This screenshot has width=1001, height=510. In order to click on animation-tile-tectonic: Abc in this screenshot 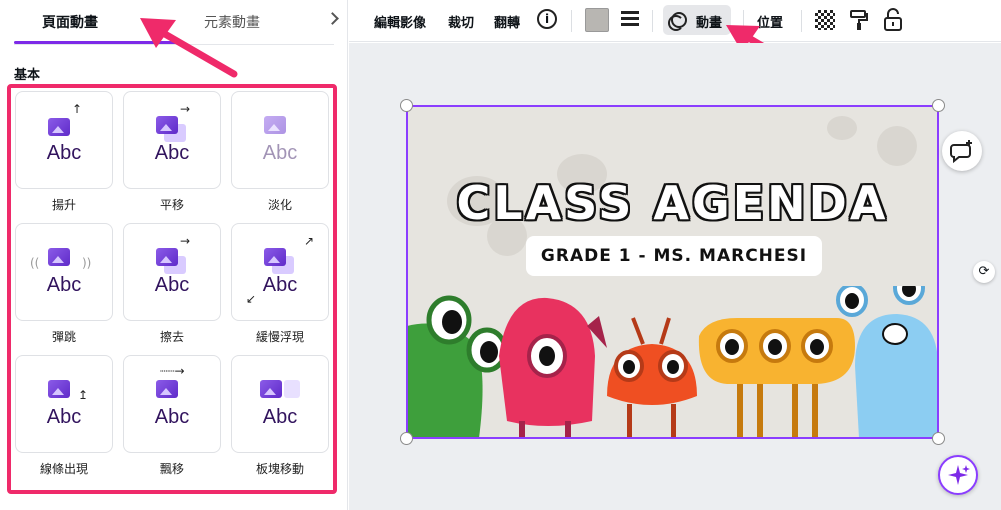, I will do `click(280, 404)`.